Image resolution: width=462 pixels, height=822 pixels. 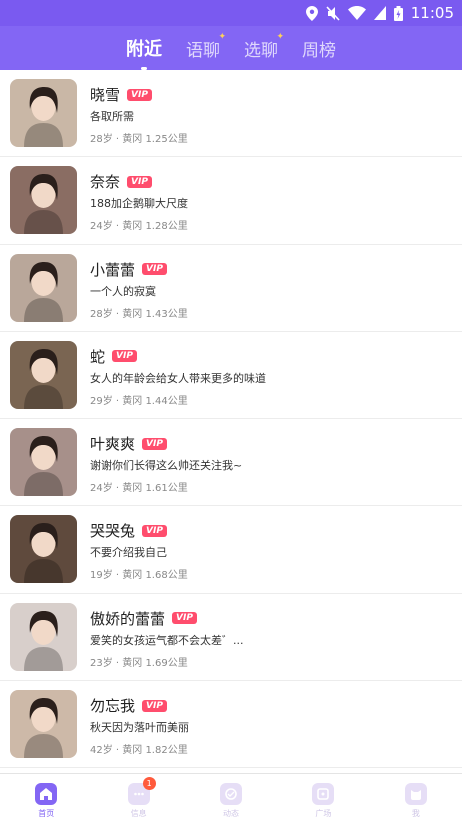 I want to click on name-line: 叶爽爽 VIP, so click(x=128, y=443).